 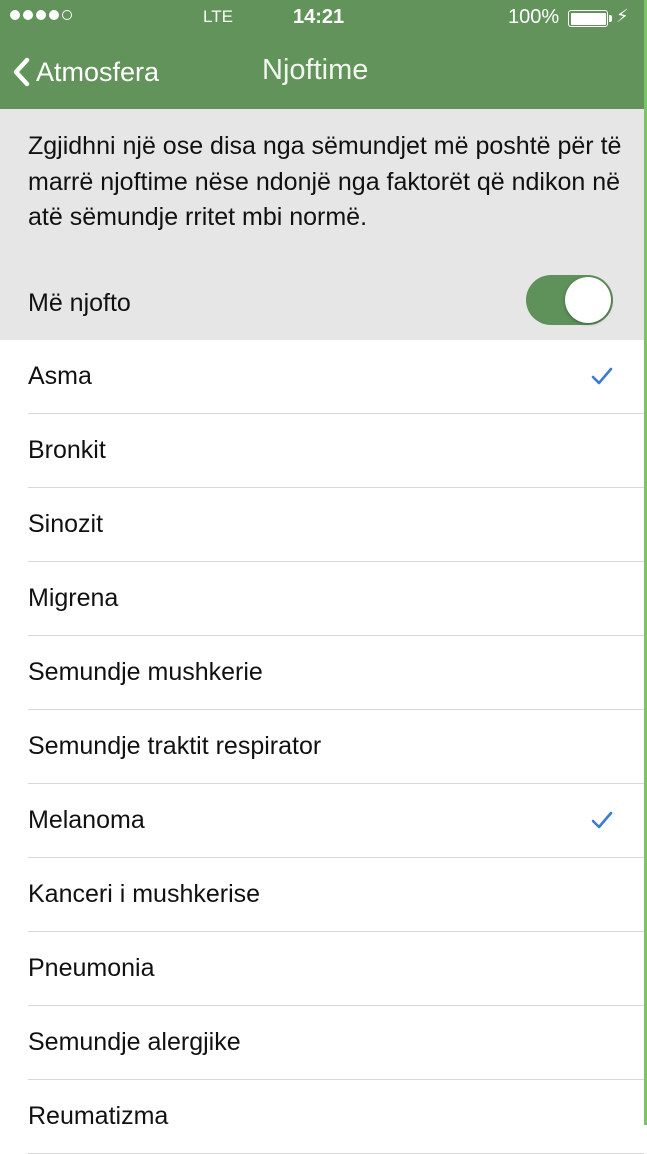 I want to click on list-item-label: Sinozit, so click(x=66, y=524).